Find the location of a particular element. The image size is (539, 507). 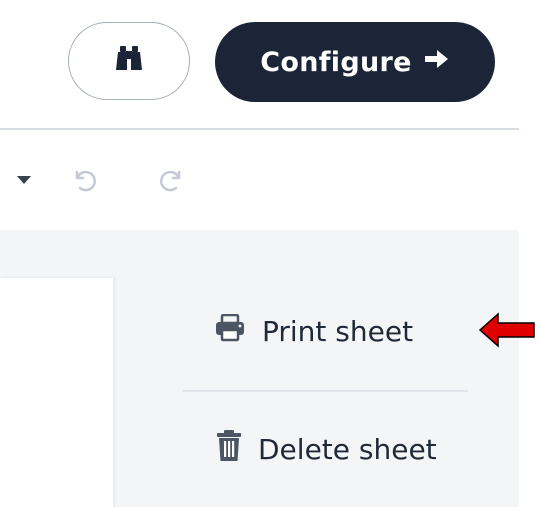

binoculars-icon is located at coordinates (129, 61).